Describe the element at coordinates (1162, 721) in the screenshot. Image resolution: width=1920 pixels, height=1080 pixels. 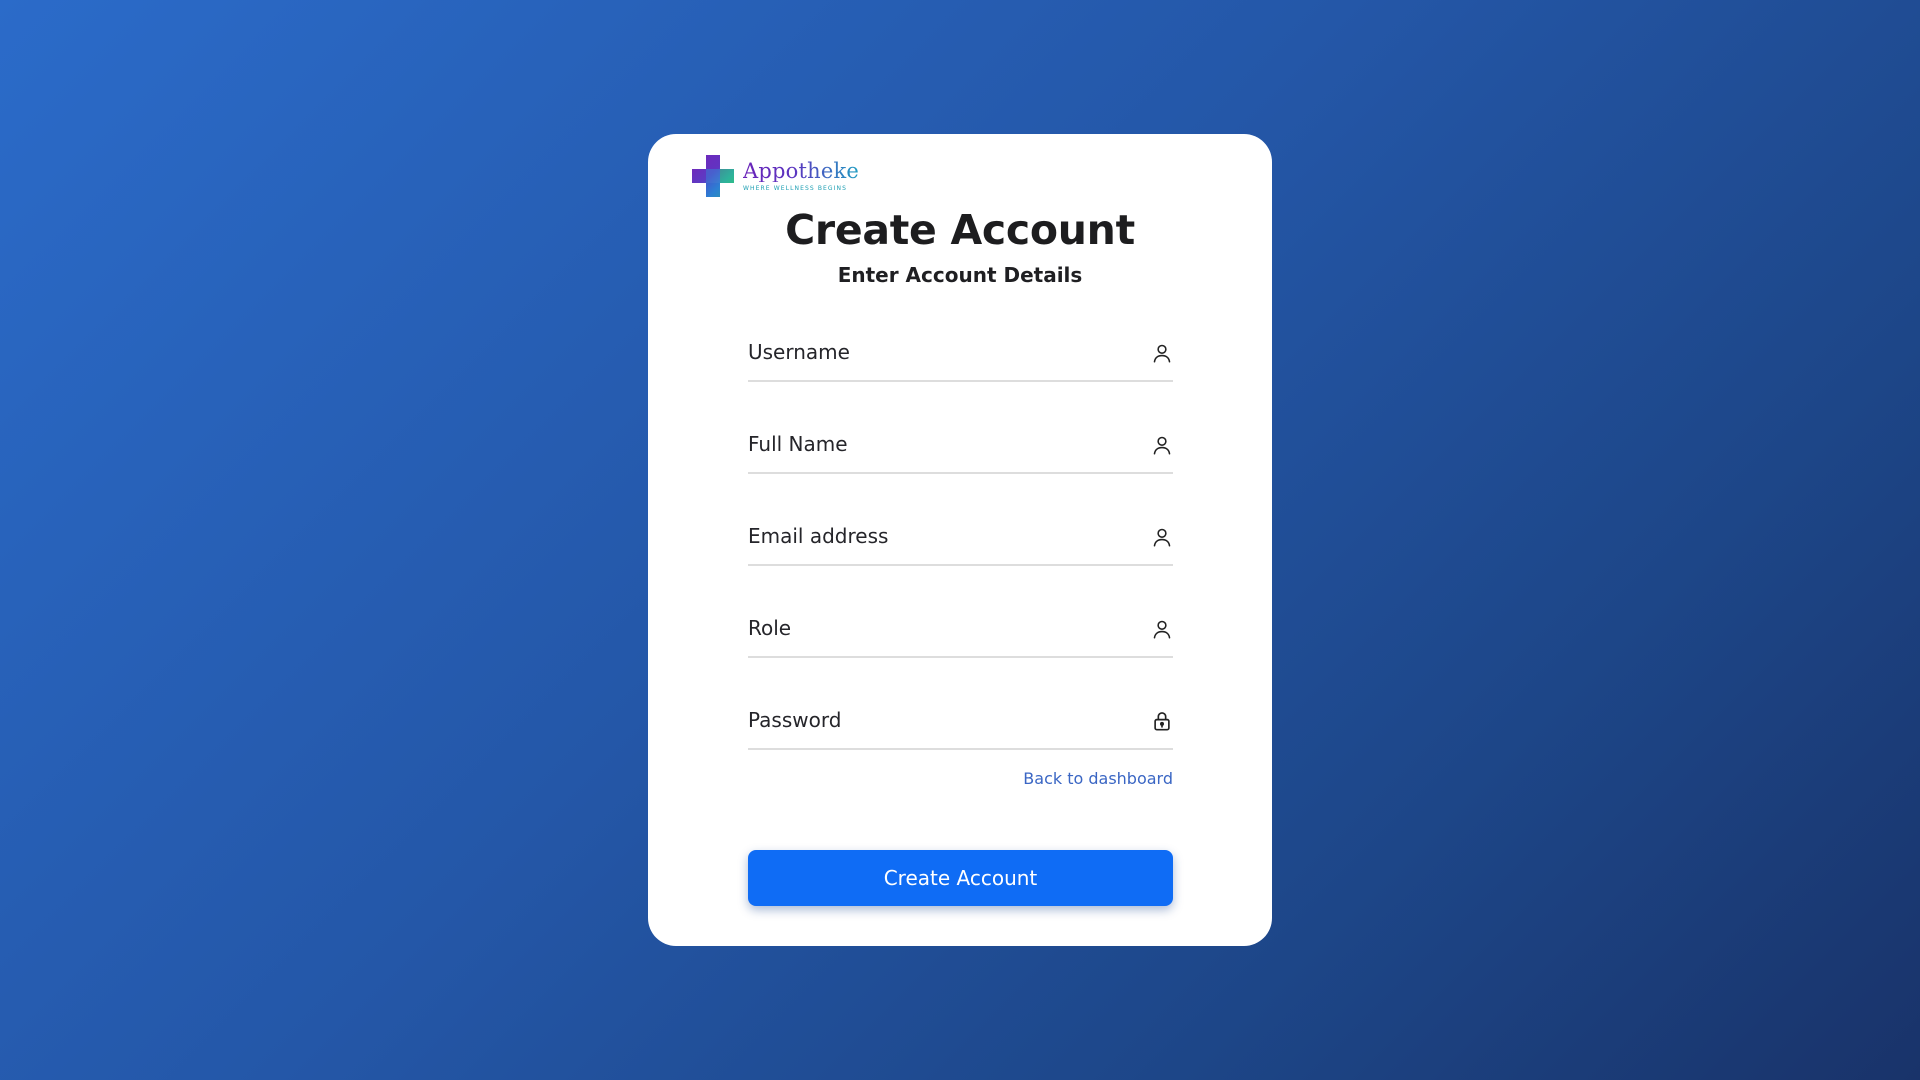
I see `lock-icon` at that location.